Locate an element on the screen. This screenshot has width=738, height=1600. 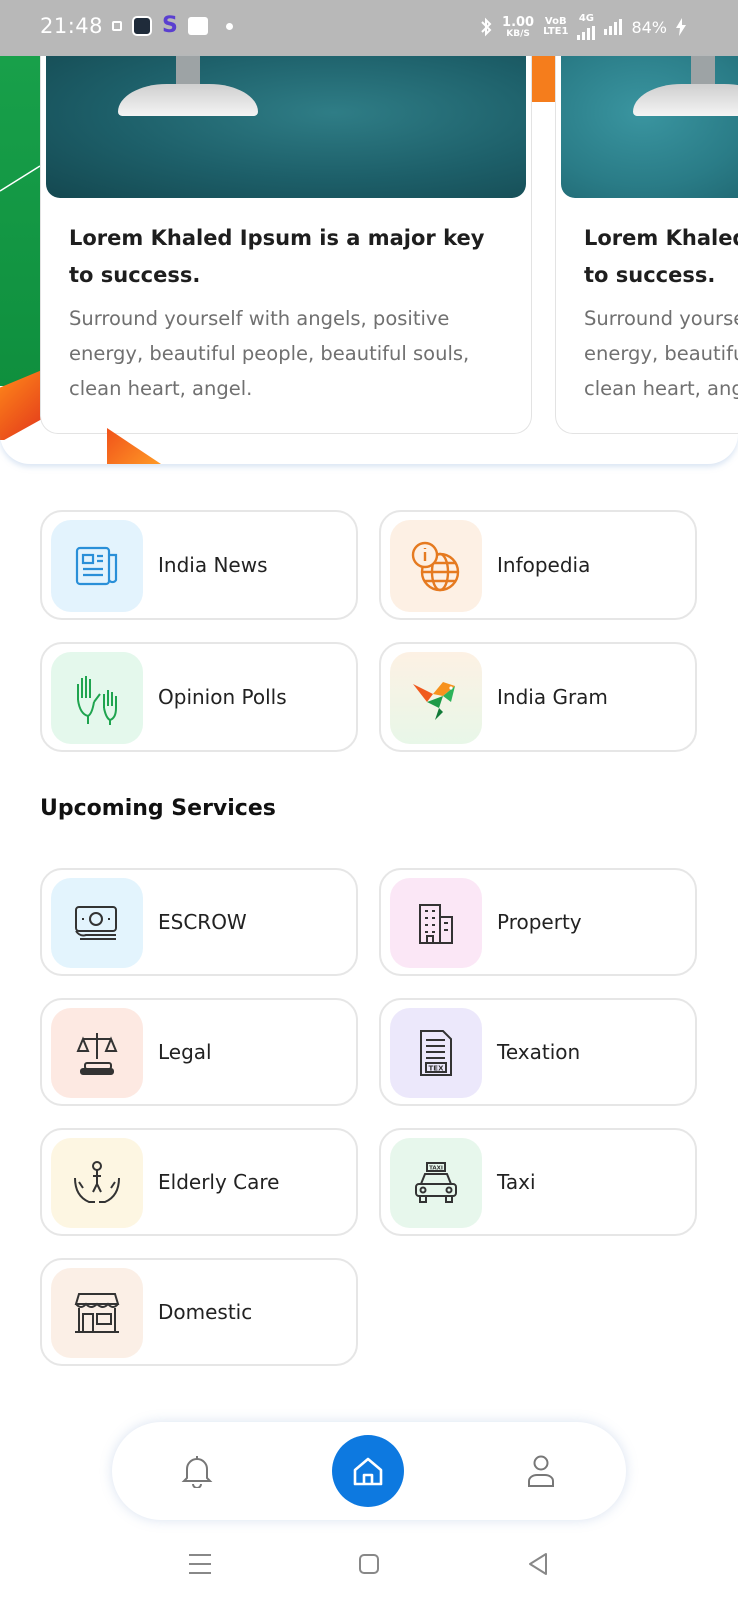
tax-document-icon: TEX is located at coordinates (436, 1053).